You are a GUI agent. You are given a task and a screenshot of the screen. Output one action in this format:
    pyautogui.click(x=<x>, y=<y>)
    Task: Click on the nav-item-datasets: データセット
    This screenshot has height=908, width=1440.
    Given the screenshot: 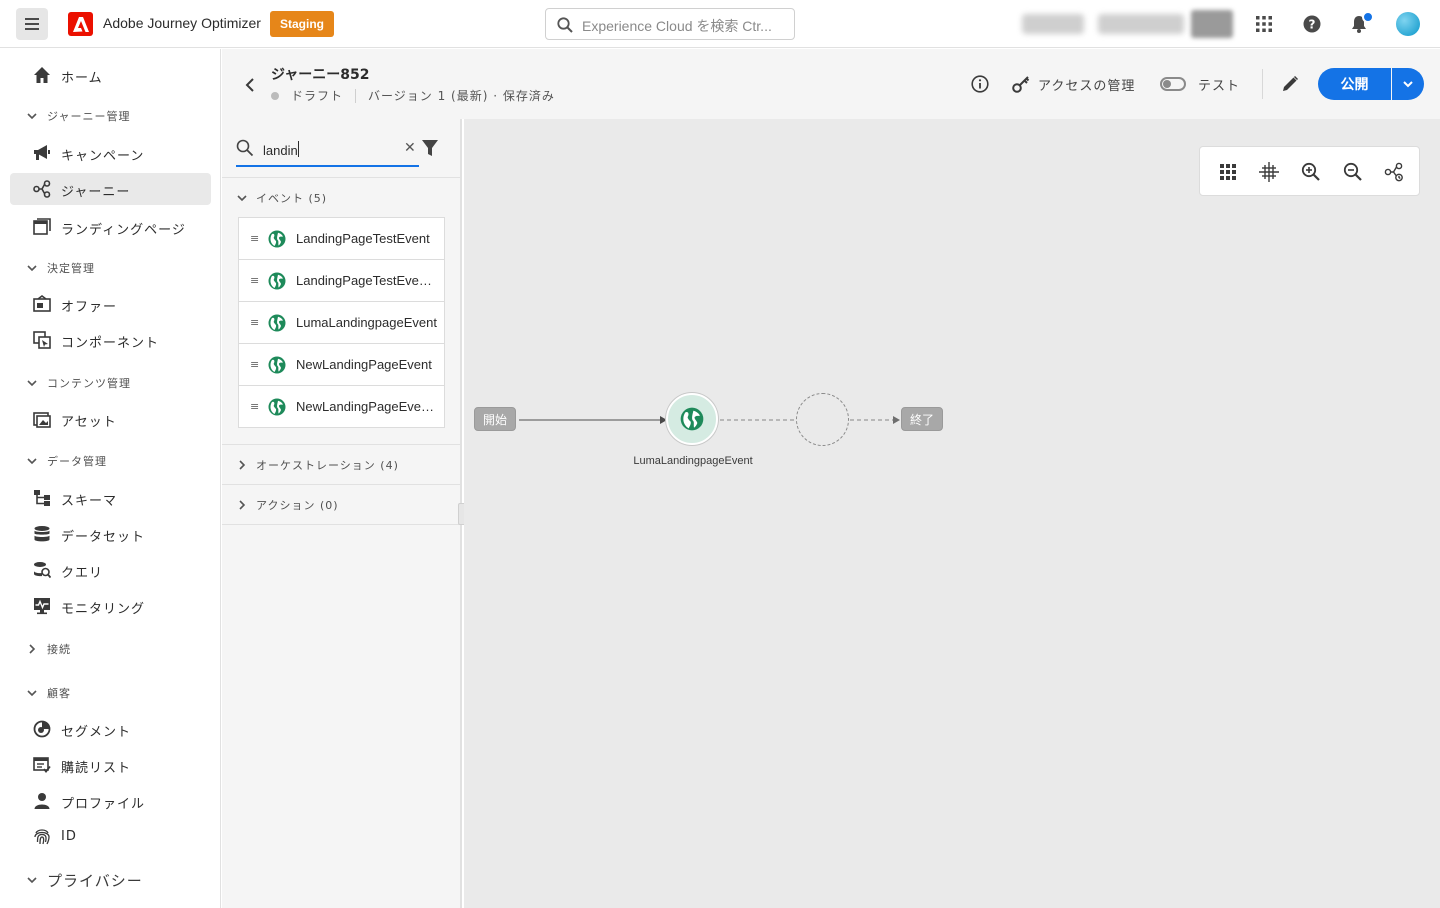 What is the action you would take?
    pyautogui.click(x=110, y=534)
    